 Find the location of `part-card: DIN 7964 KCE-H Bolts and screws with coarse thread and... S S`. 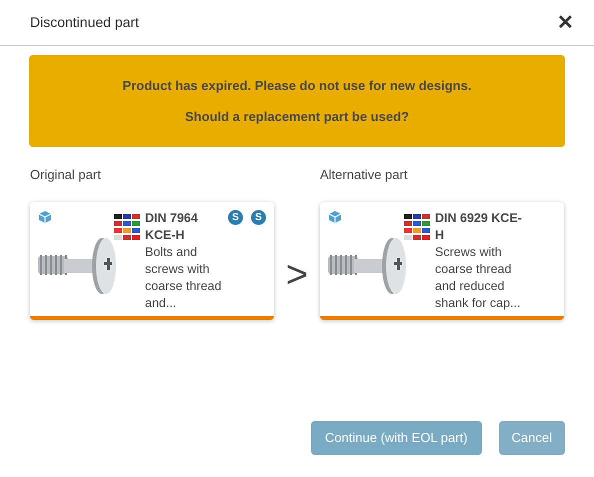

part-card: DIN 7964 KCE-H Bolts and screws with coarse thread and... S S is located at coordinates (152, 261).